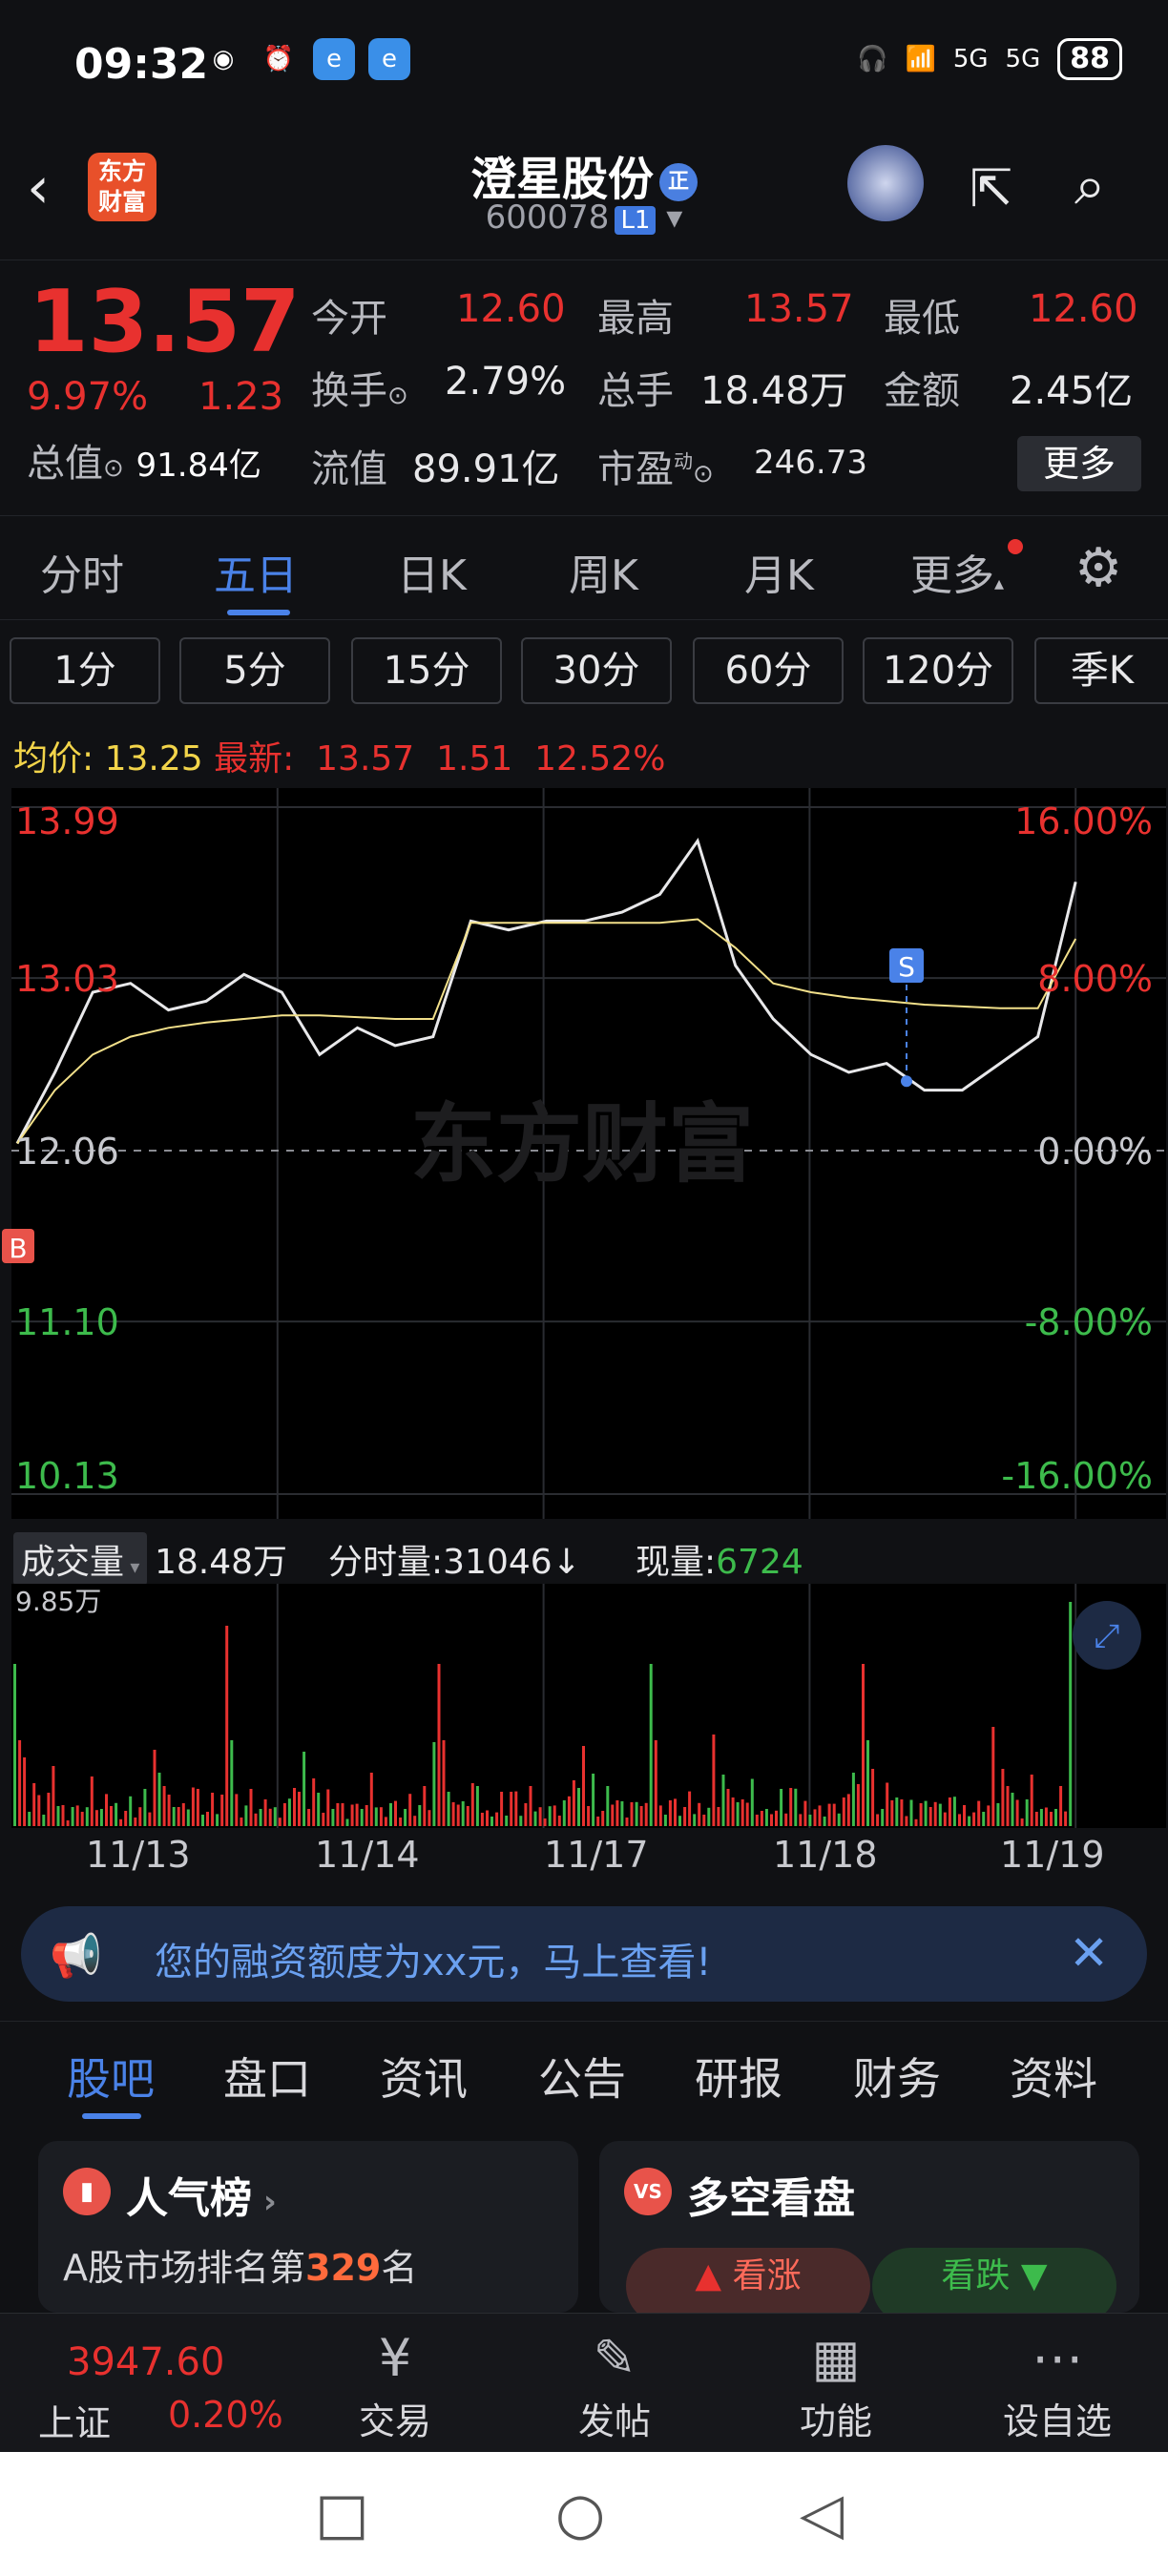 This screenshot has width=1168, height=2576. What do you see at coordinates (584, 1708) in the screenshot?
I see `volume-chart: 9.85万 ⤢` at bounding box center [584, 1708].